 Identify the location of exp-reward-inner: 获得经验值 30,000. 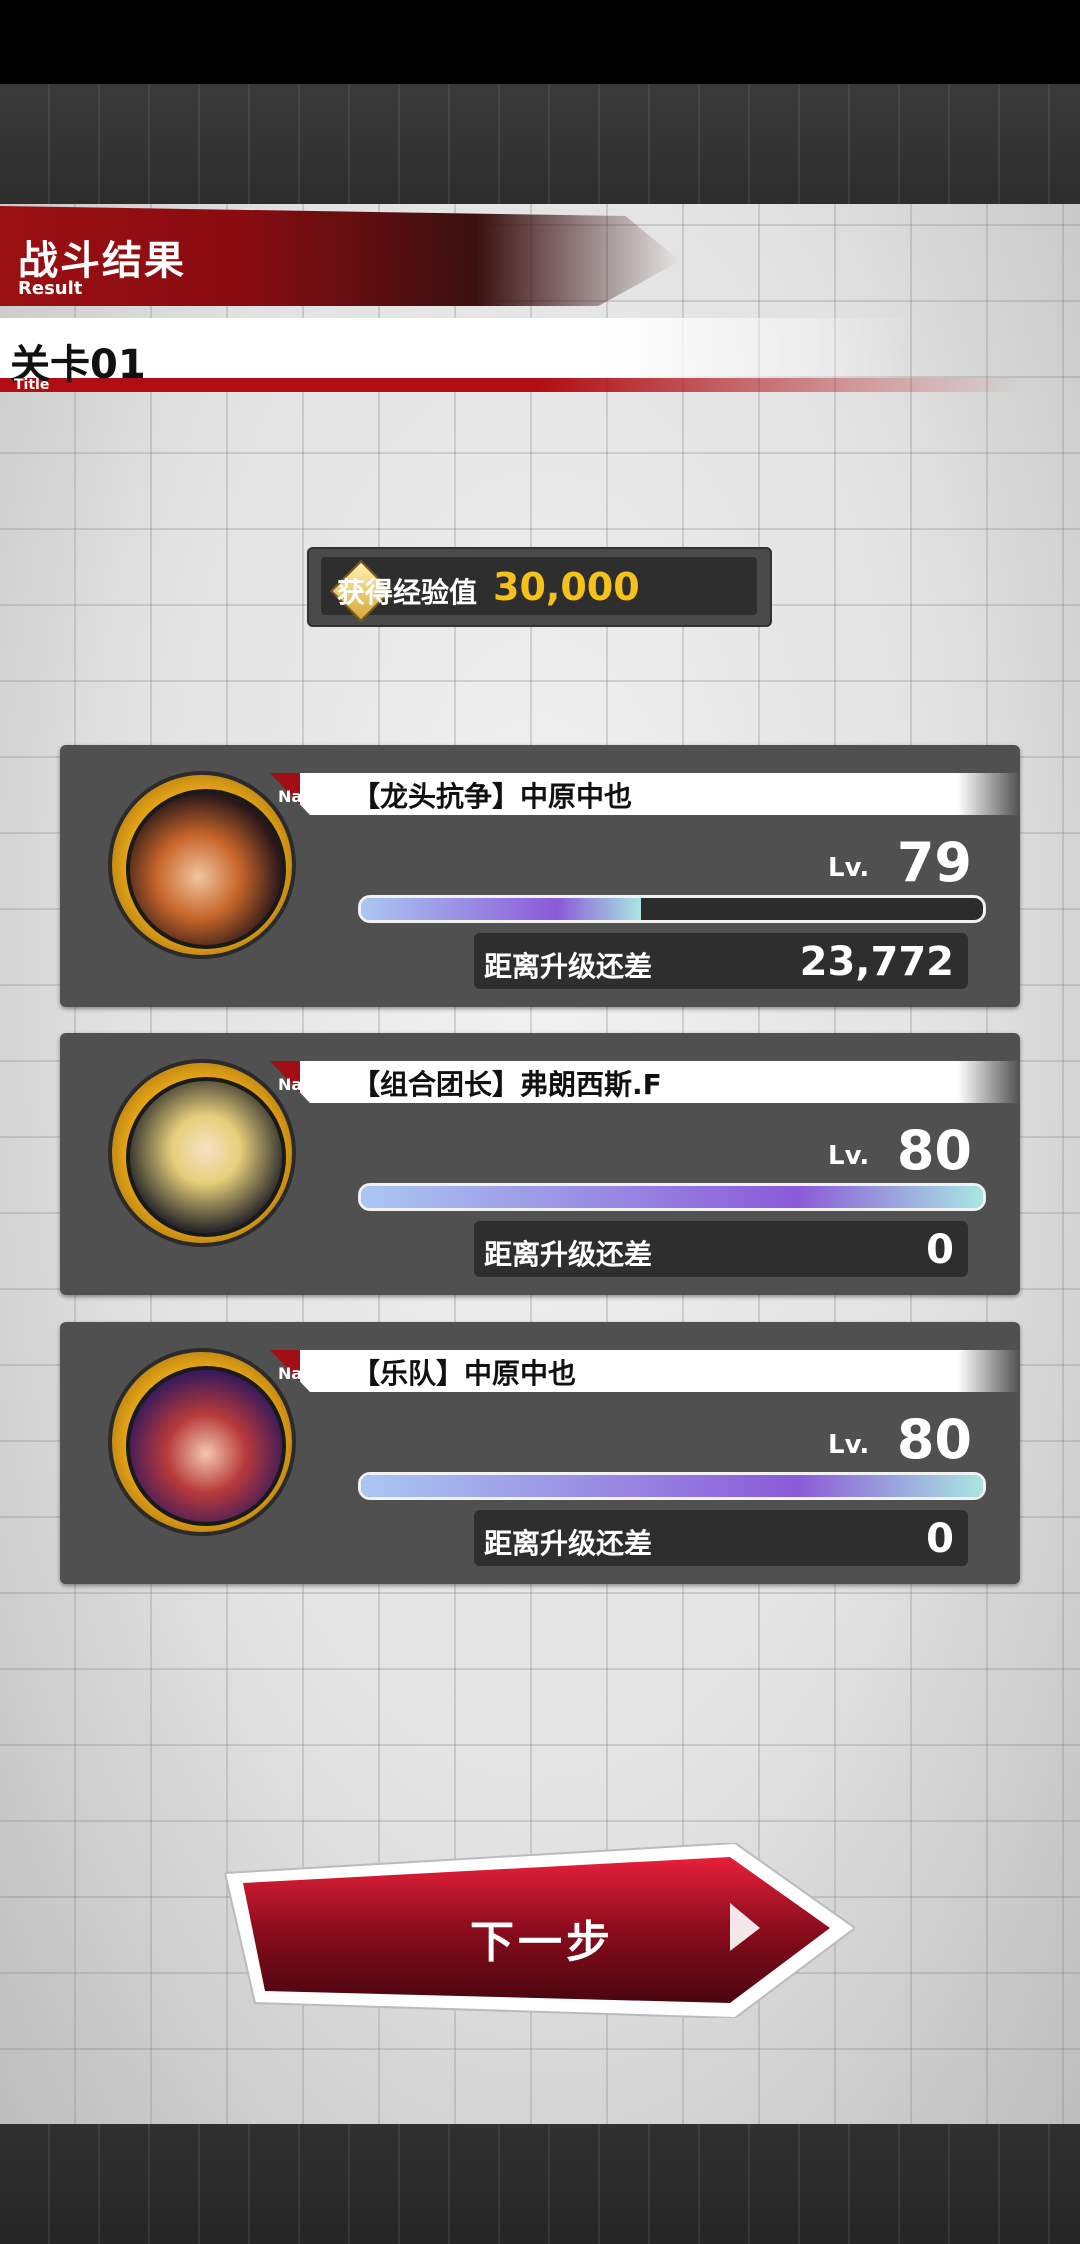
(539, 590).